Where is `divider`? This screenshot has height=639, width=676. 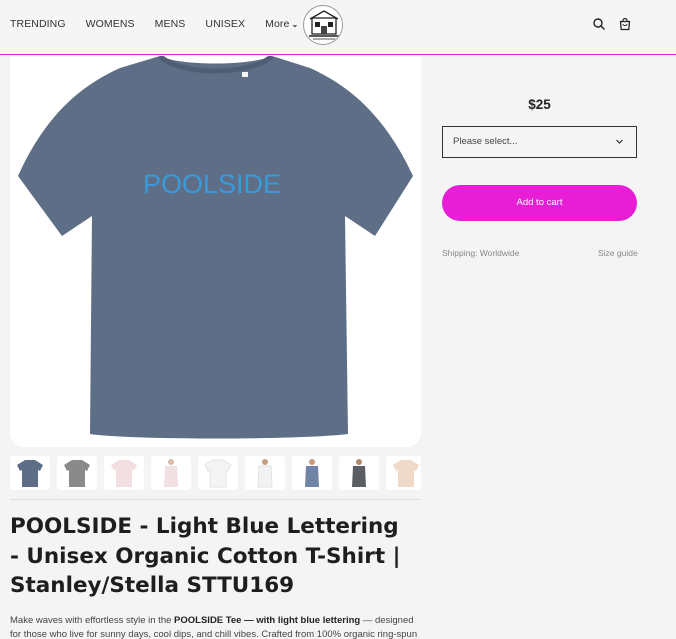
divider is located at coordinates (215, 499).